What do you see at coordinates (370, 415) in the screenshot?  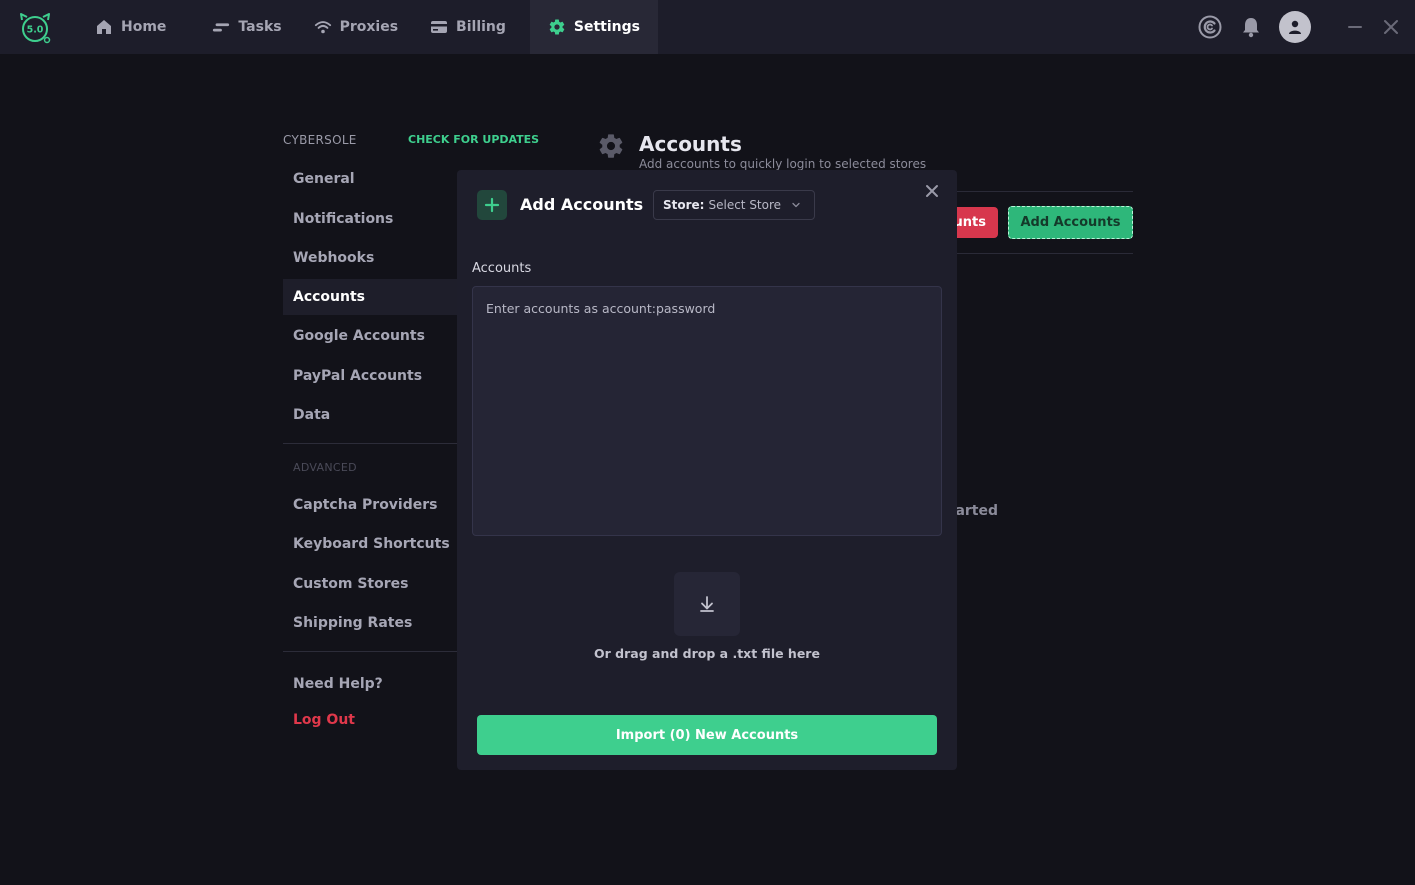 I see `sidebar-item-data: Data` at bounding box center [370, 415].